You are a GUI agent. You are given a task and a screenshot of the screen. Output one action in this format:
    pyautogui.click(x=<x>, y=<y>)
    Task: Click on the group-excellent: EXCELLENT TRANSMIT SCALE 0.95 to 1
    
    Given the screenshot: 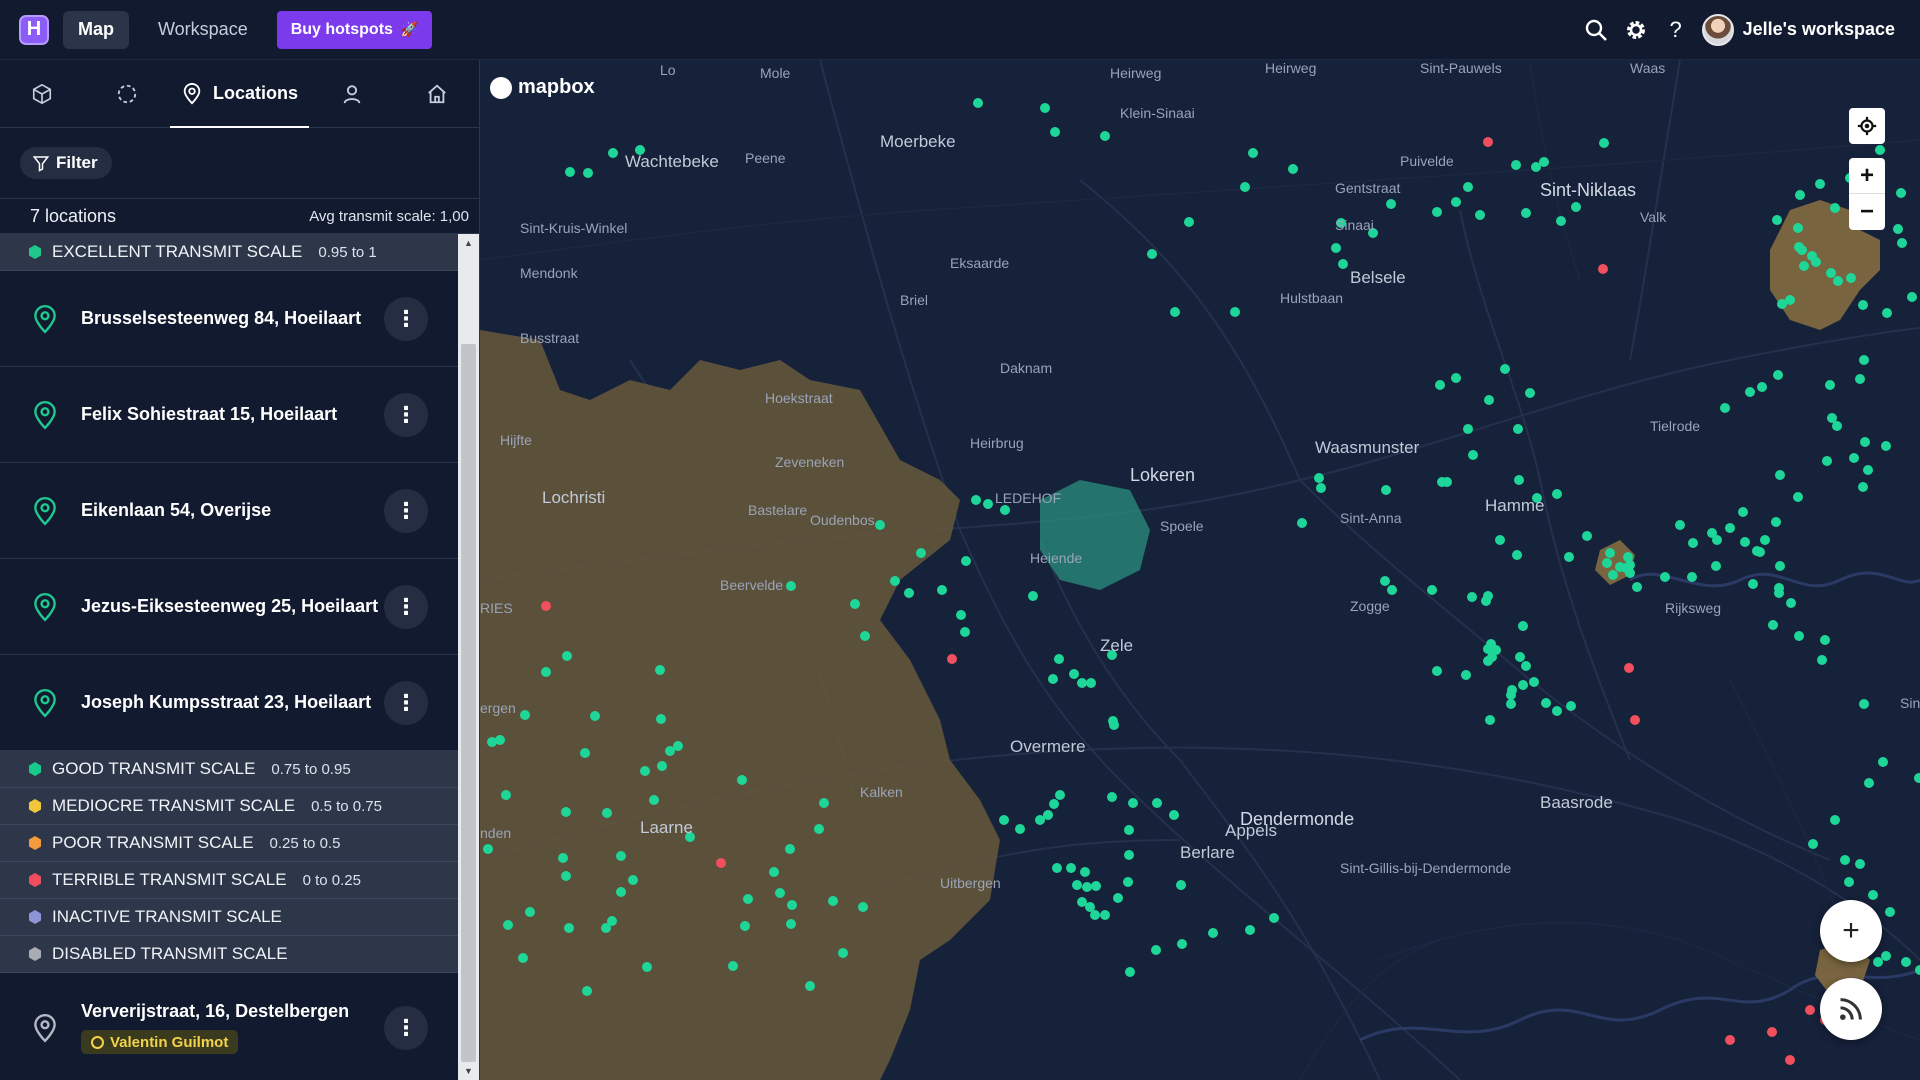 What is the action you would take?
    pyautogui.click(x=229, y=252)
    